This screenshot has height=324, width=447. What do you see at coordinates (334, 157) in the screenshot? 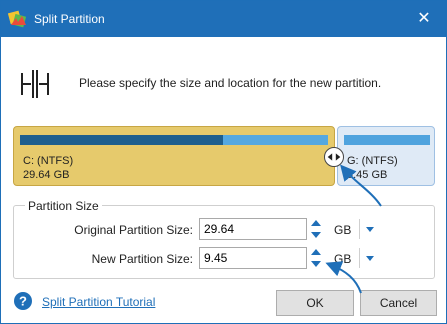
I see `drag-handle-icon` at bounding box center [334, 157].